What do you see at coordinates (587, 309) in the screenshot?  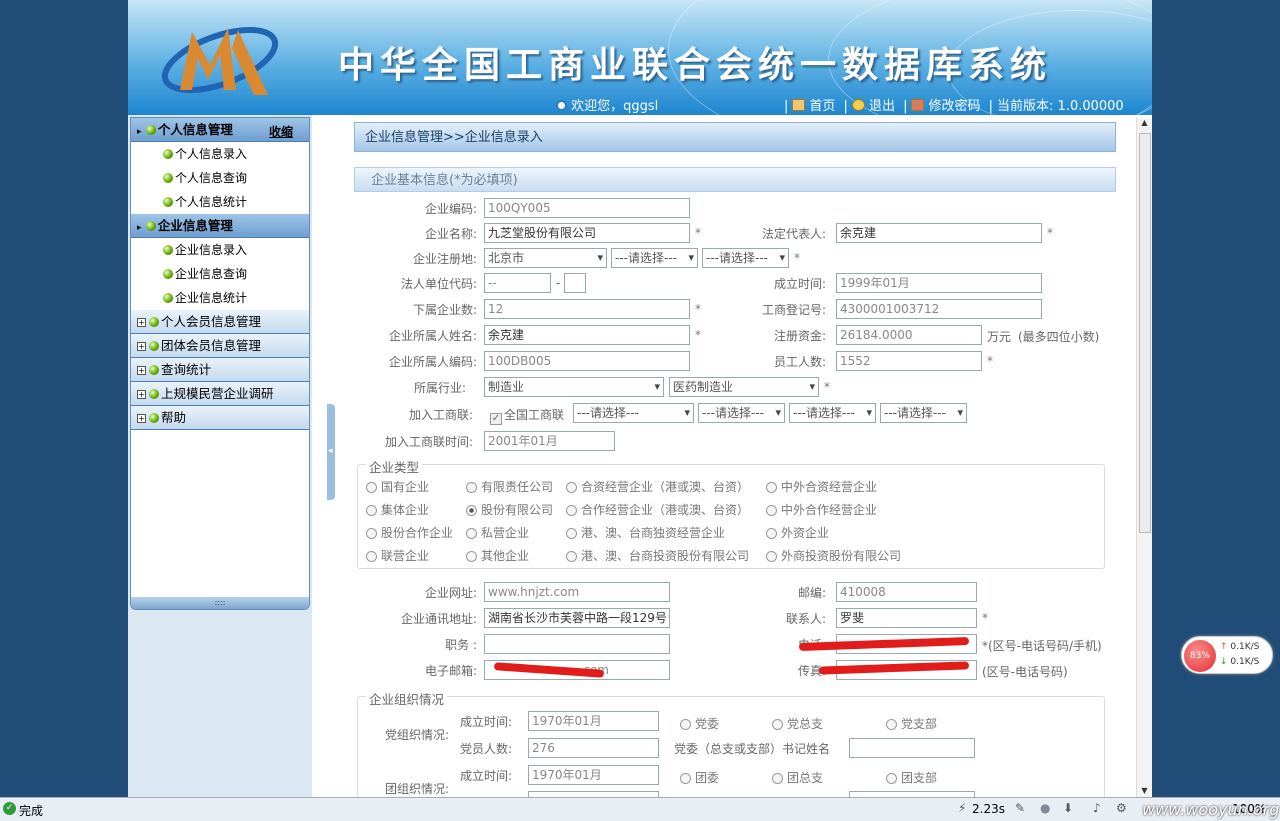 I see `sub-count-input: 12` at bounding box center [587, 309].